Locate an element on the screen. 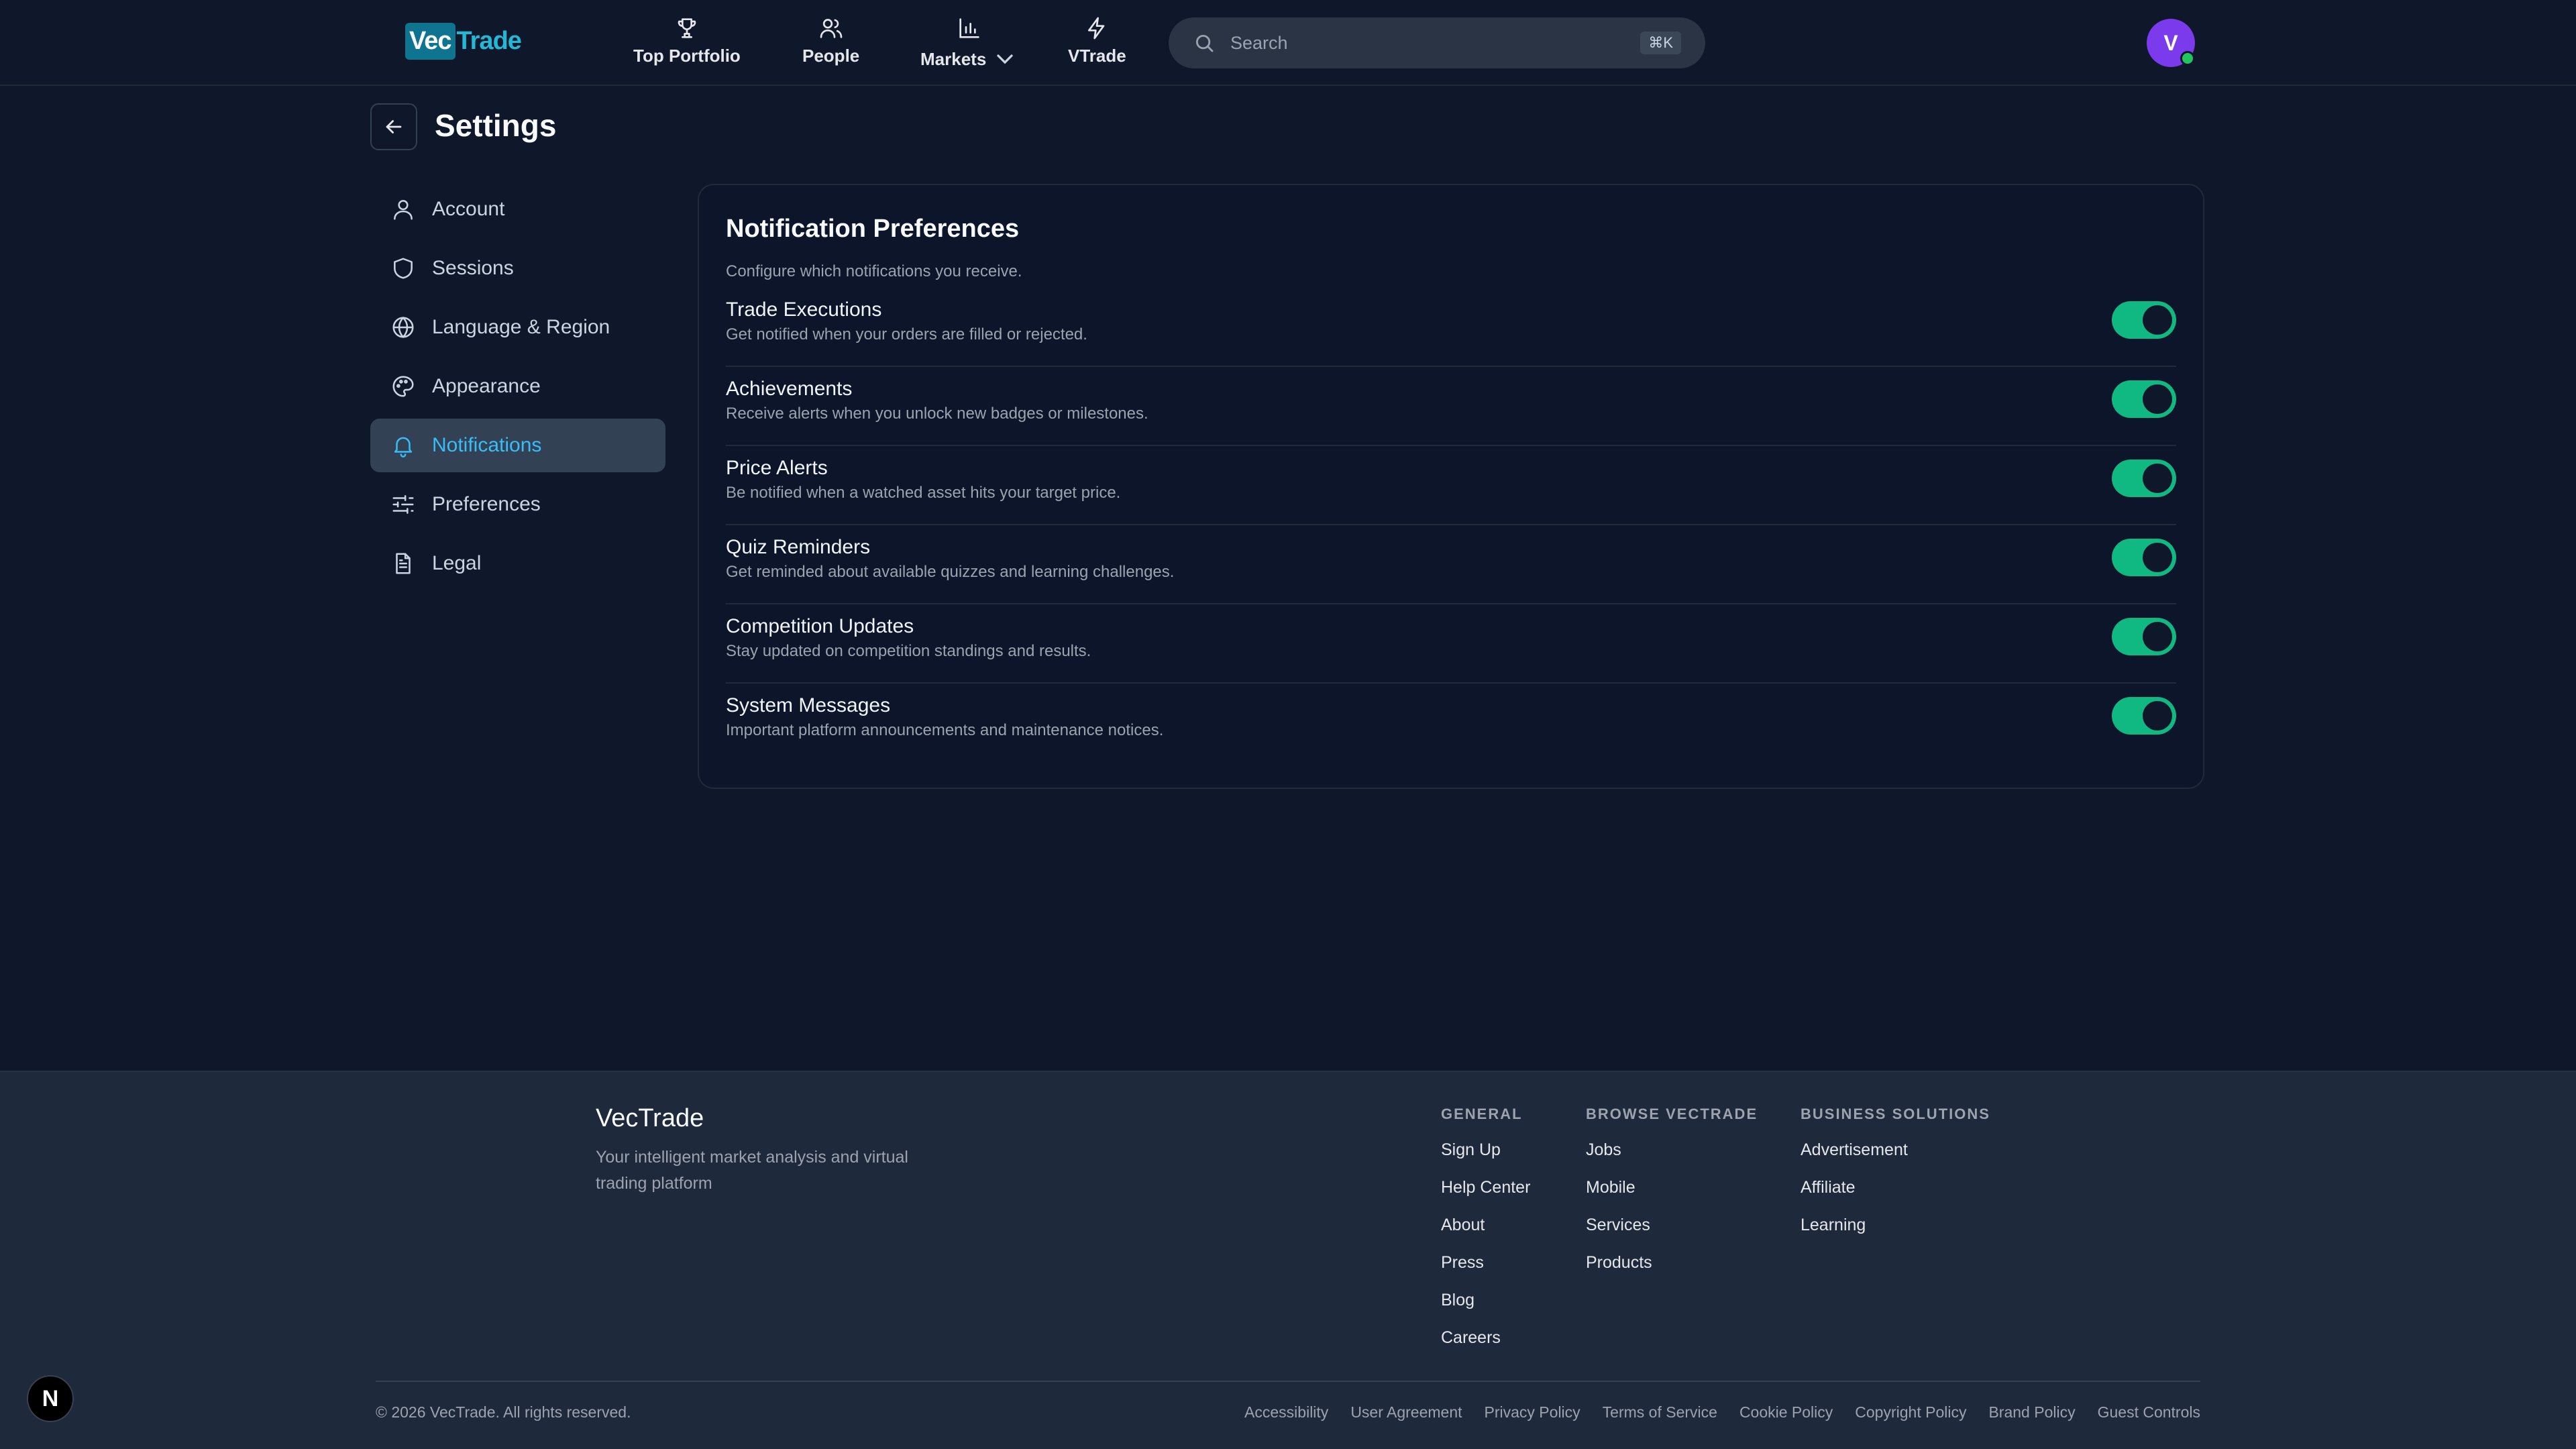  footer-brand: VecTrade is located at coordinates (650, 1118).